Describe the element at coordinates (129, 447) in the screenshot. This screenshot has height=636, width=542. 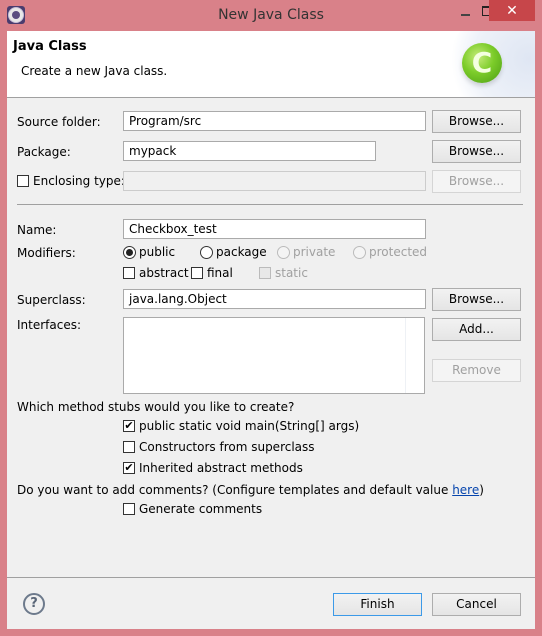
I see `constructors-checkbox` at that location.